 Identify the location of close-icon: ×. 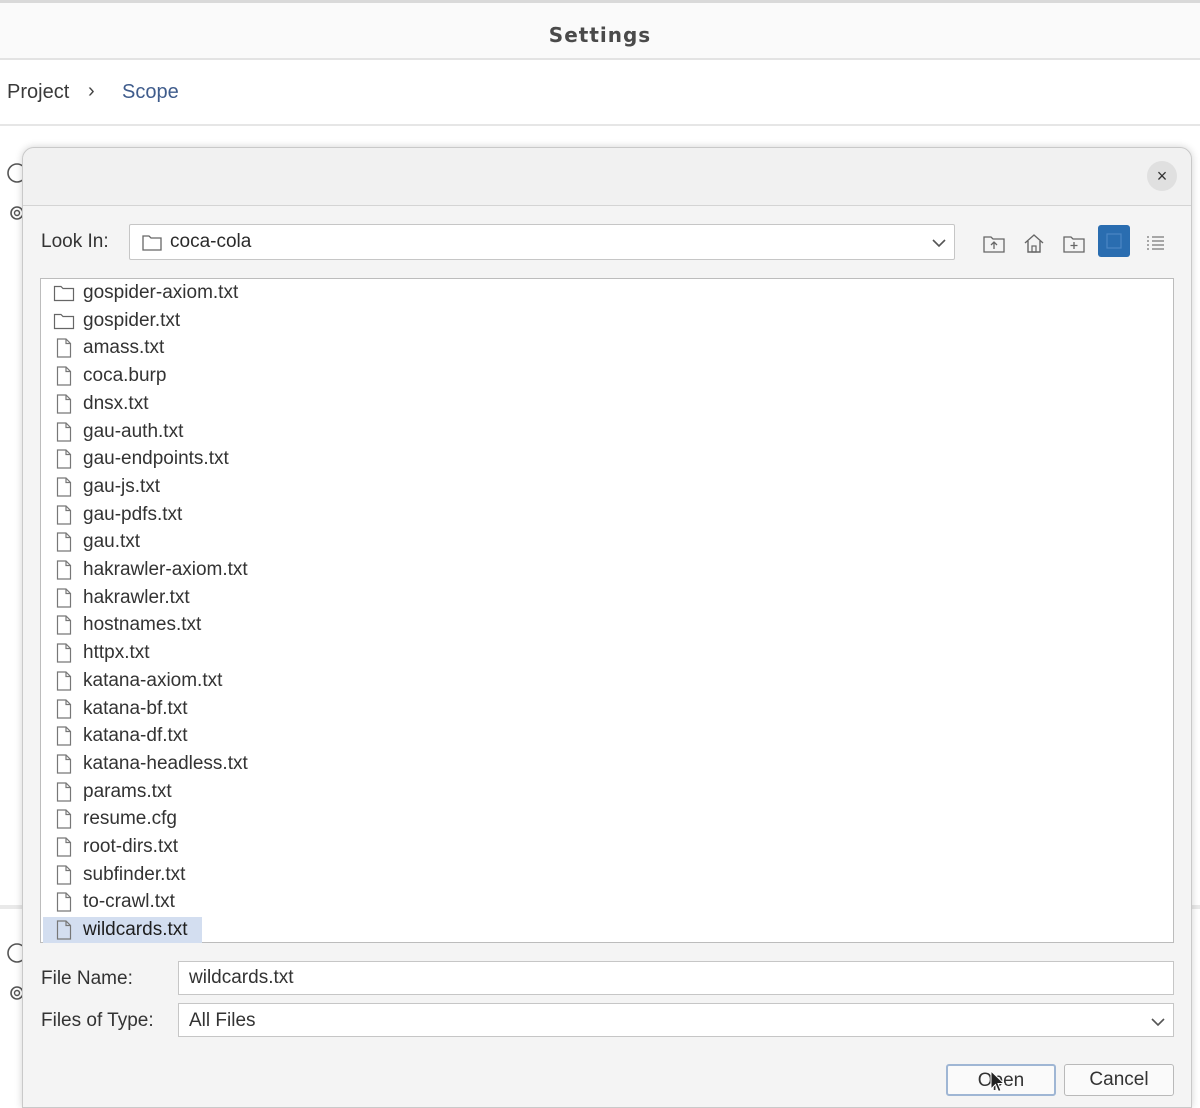
(1162, 176).